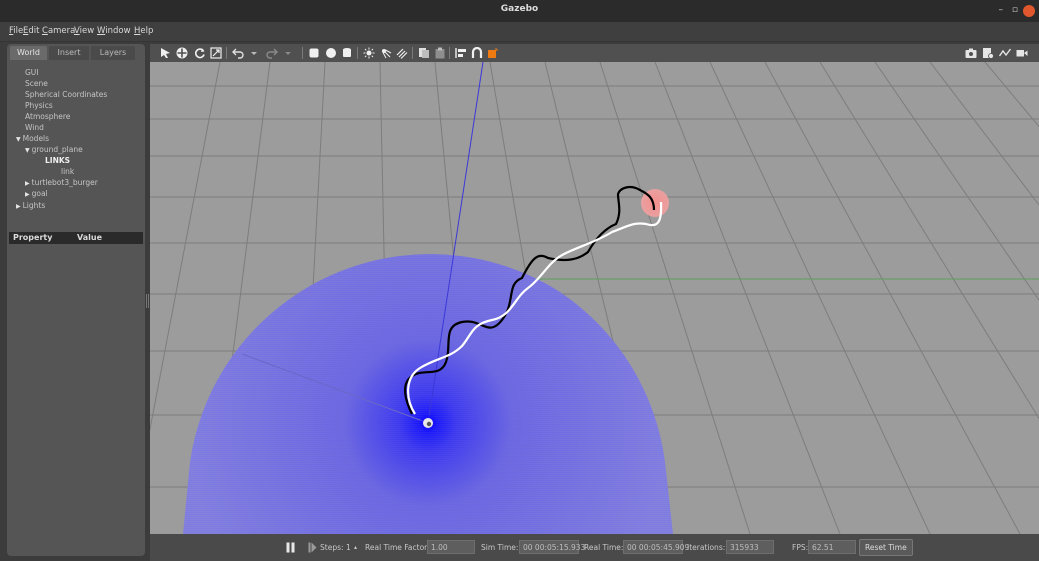 Image resolution: width=1039 pixels, height=561 pixels. Describe the element at coordinates (1001, 10) in the screenshot. I see `minimize-icon: –` at that location.